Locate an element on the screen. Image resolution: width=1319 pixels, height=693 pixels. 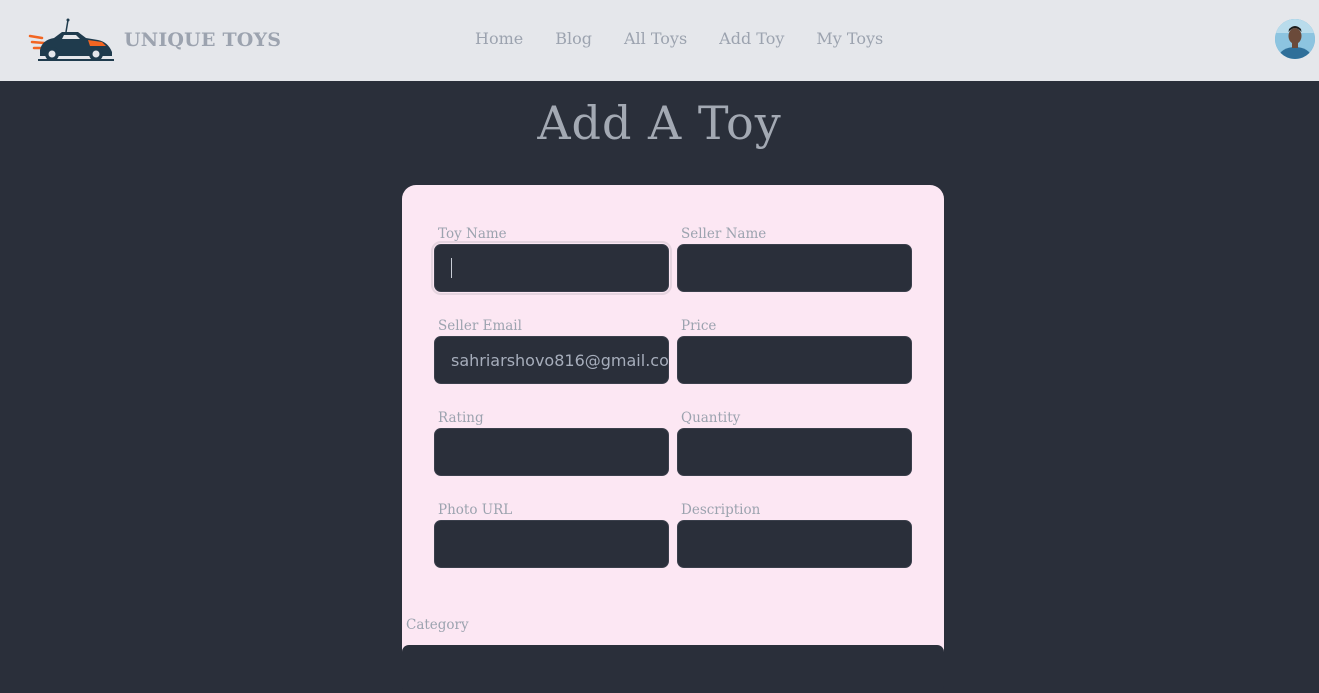
price-field: Price is located at coordinates (794, 350).